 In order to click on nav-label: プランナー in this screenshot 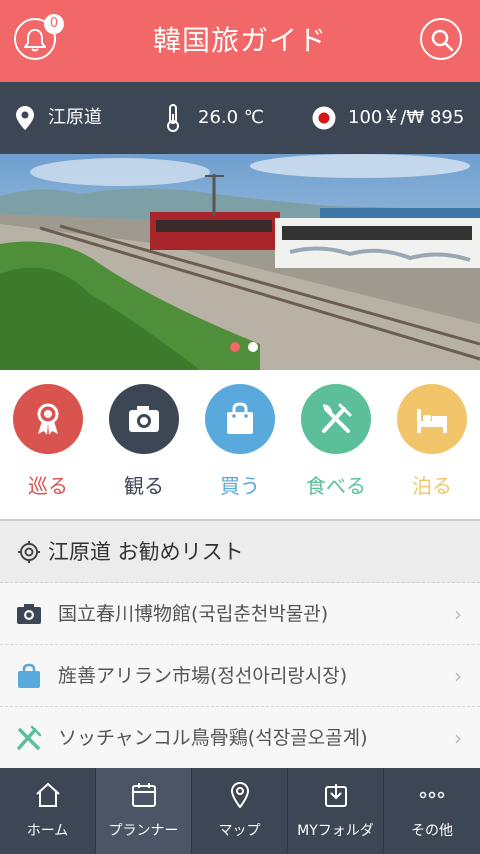, I will do `click(143, 831)`.